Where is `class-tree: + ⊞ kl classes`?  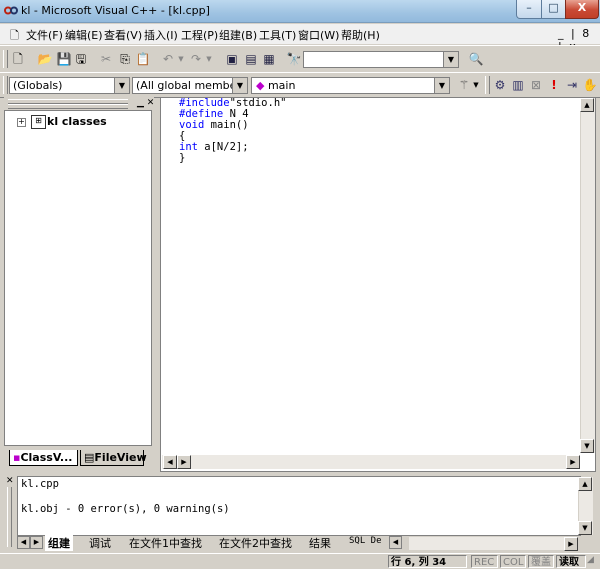 class-tree: + ⊞ kl classes is located at coordinates (78, 278).